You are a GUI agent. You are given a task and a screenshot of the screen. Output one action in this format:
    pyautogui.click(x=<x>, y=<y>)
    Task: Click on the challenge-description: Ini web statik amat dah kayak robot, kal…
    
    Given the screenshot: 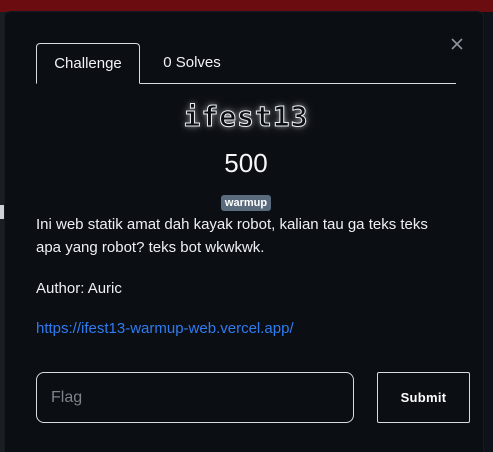 What is the action you would take?
    pyautogui.click(x=246, y=236)
    